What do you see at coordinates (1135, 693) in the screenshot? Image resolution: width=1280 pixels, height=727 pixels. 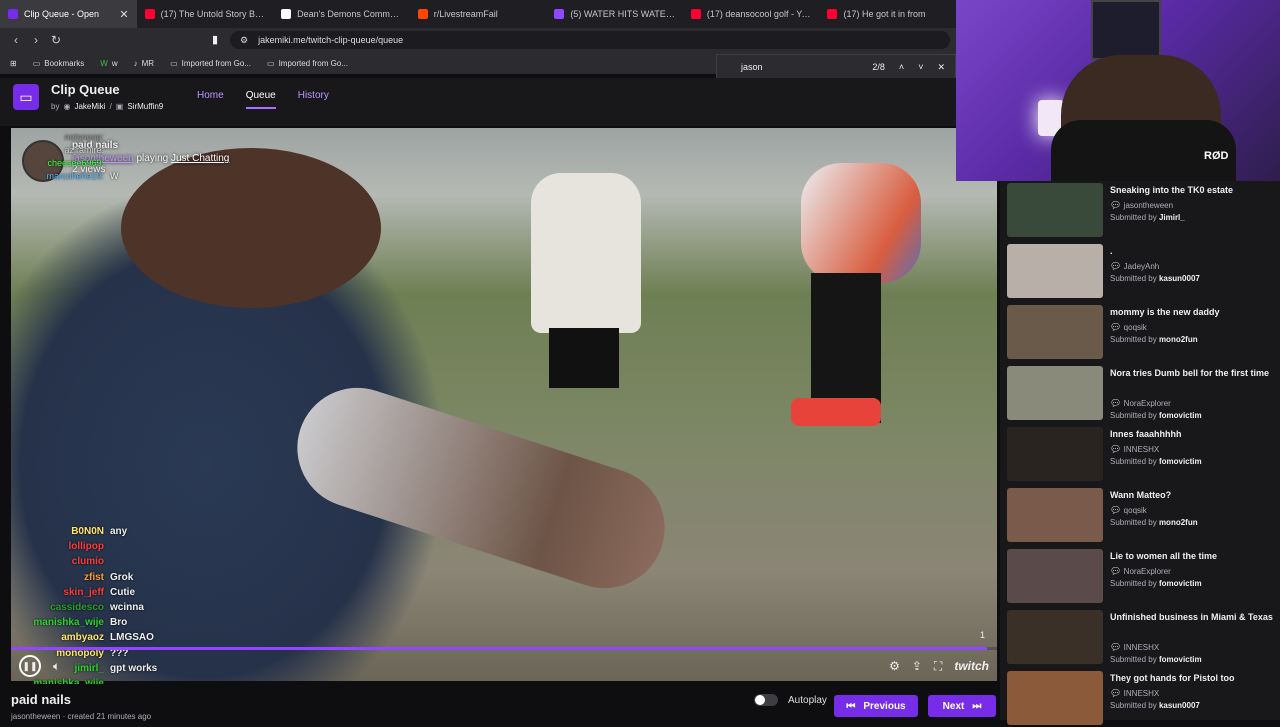 I see `queue-item-channel: 💬︎ INNESHX` at bounding box center [1135, 693].